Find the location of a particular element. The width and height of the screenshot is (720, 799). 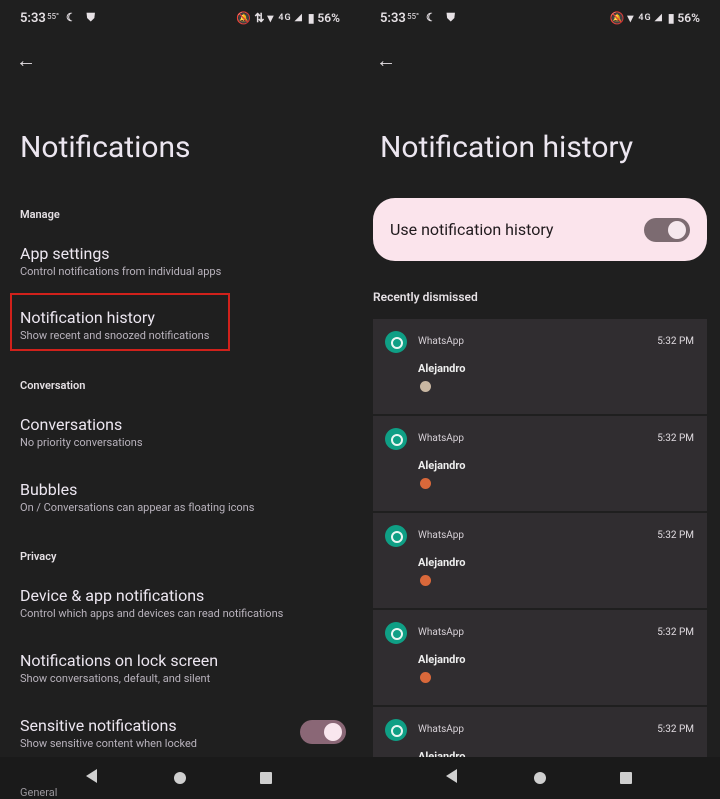

item-title: App settings is located at coordinates (65, 253).